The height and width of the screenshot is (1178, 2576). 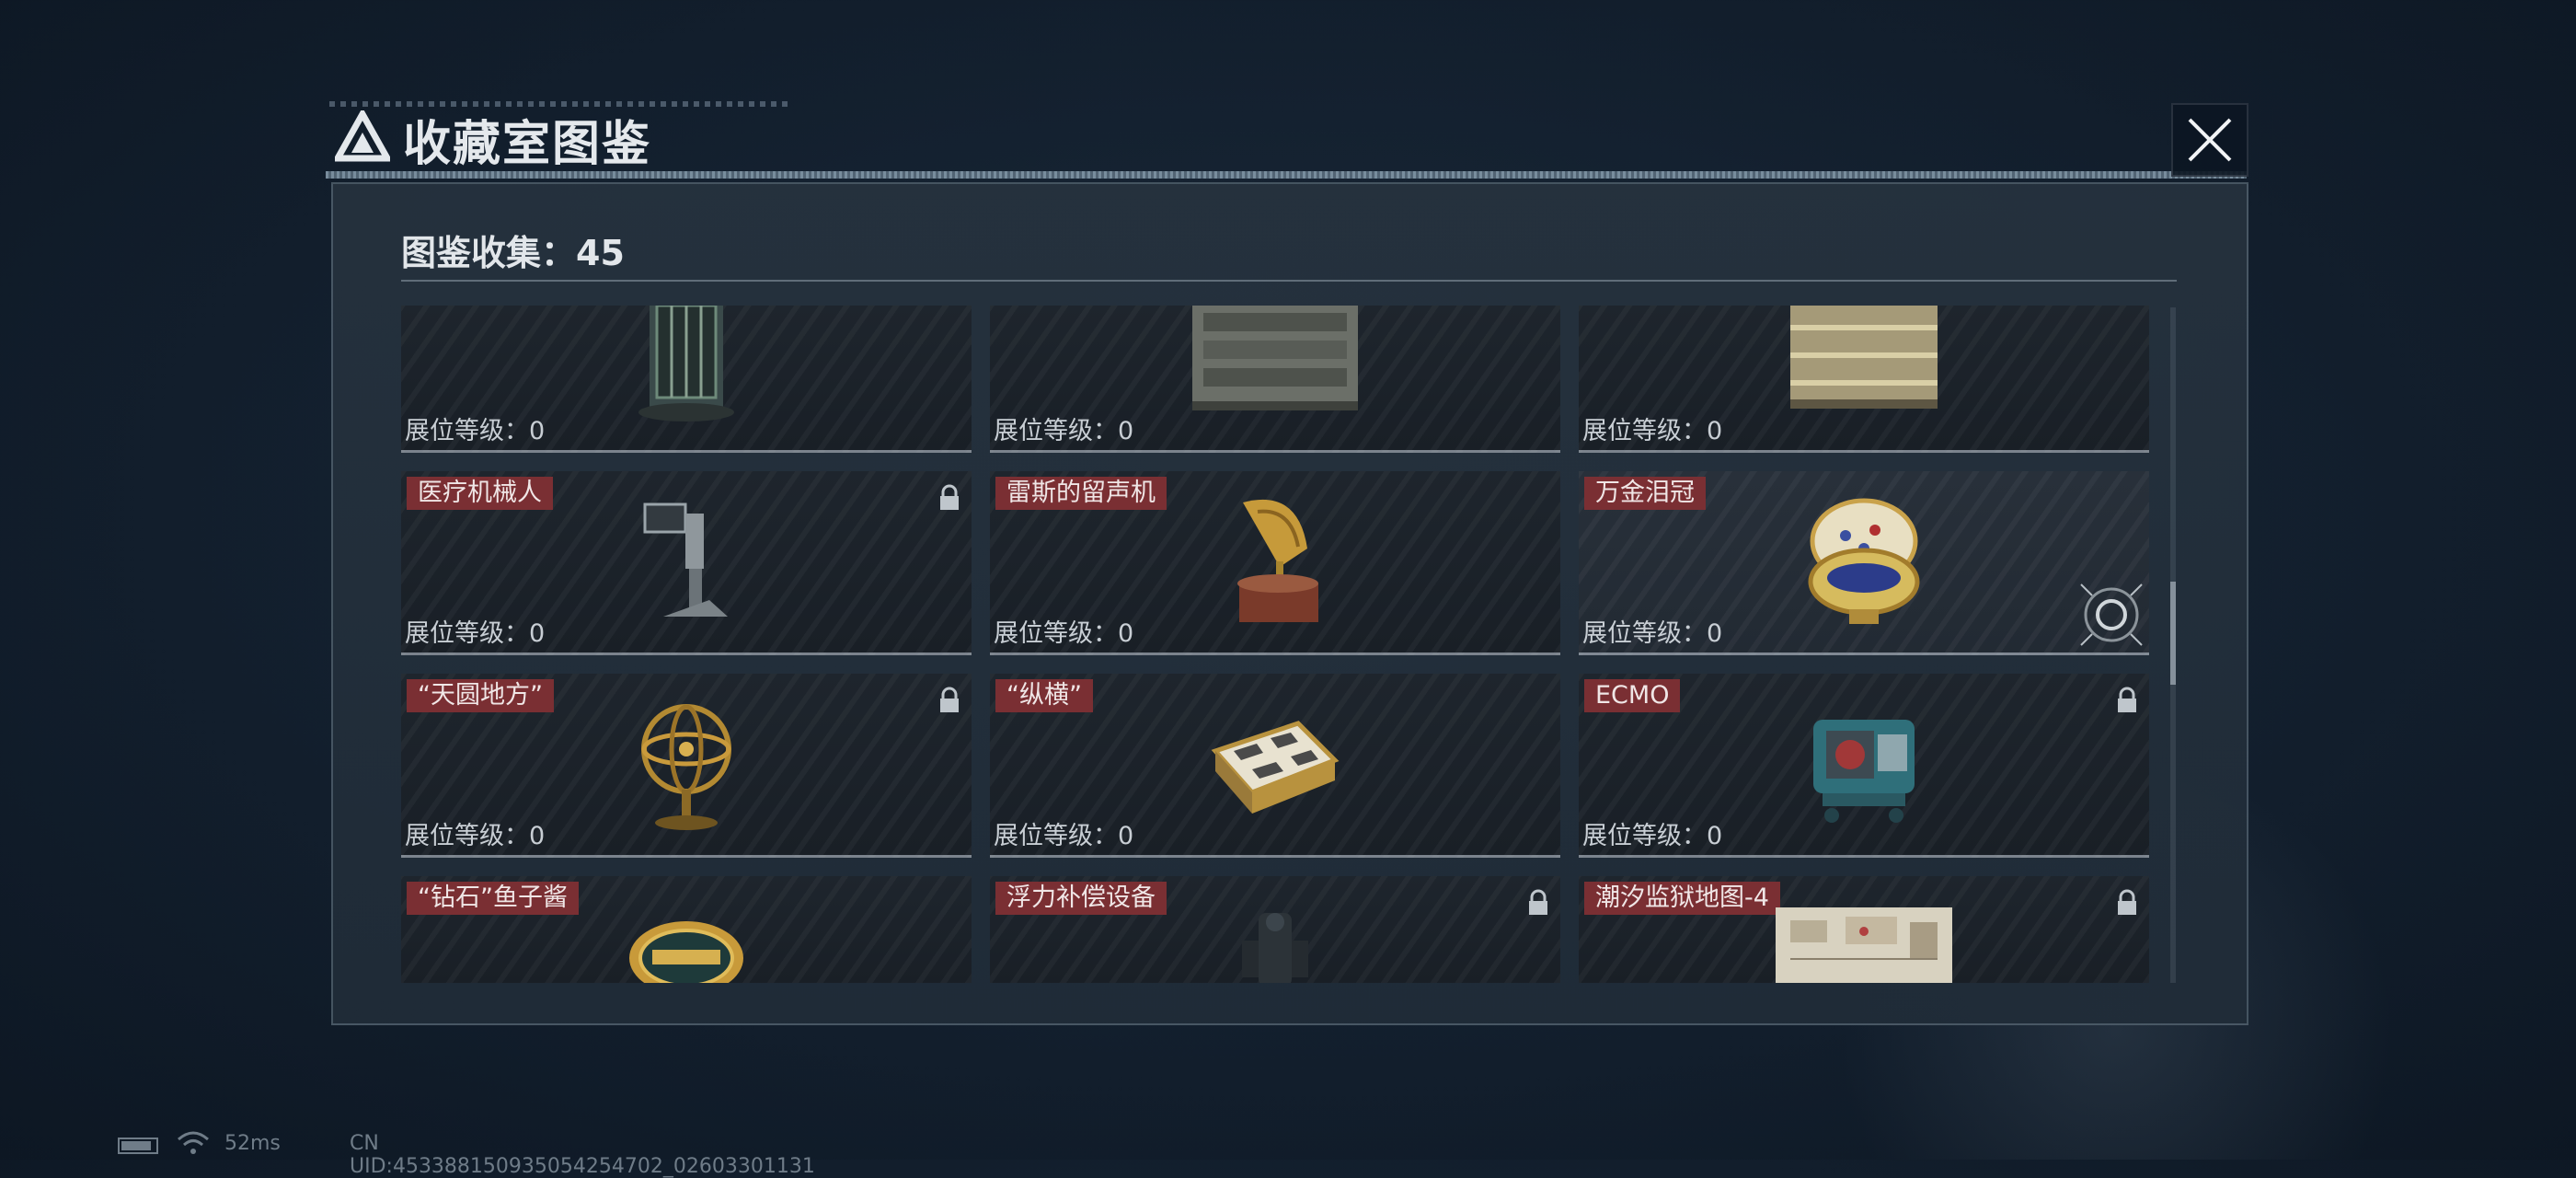 I want to click on medical-robot-icon, so click(x=685, y=559).